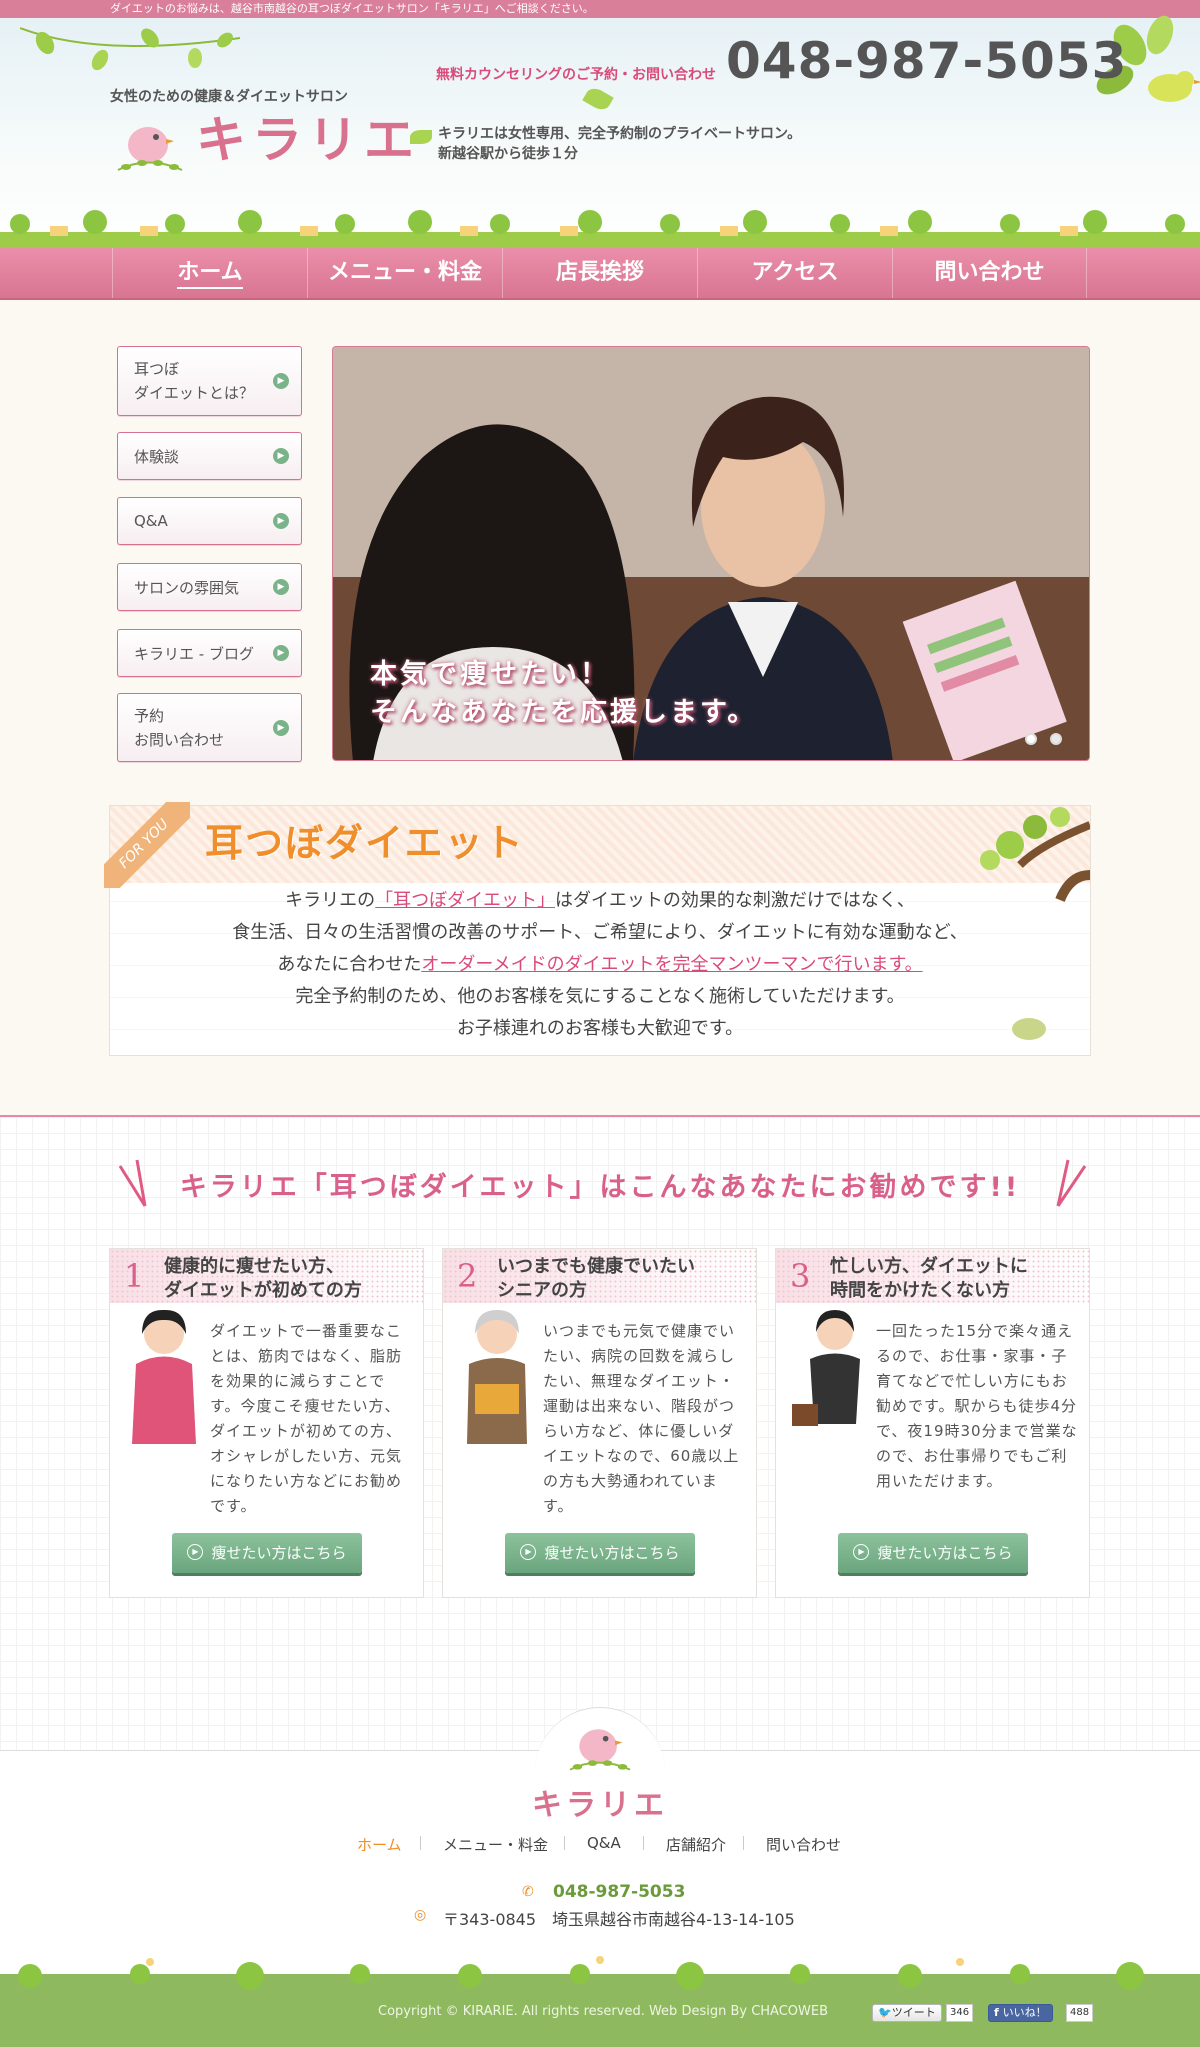 The width and height of the screenshot is (1200, 2047). Describe the element at coordinates (600, 229) in the screenshot. I see `tree-band-decoration` at that location.